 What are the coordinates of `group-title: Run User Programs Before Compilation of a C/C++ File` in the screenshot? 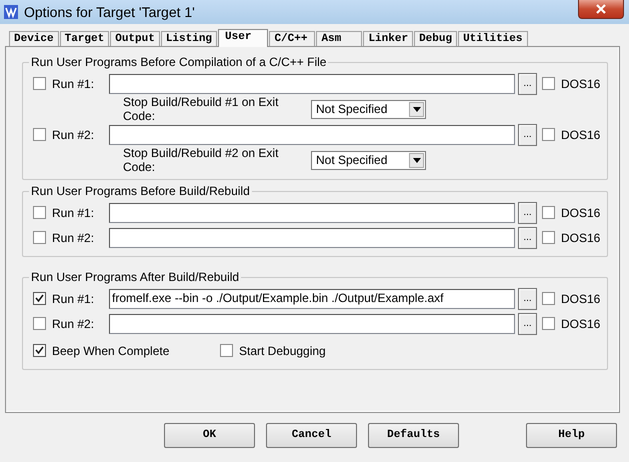 It's located at (179, 62).